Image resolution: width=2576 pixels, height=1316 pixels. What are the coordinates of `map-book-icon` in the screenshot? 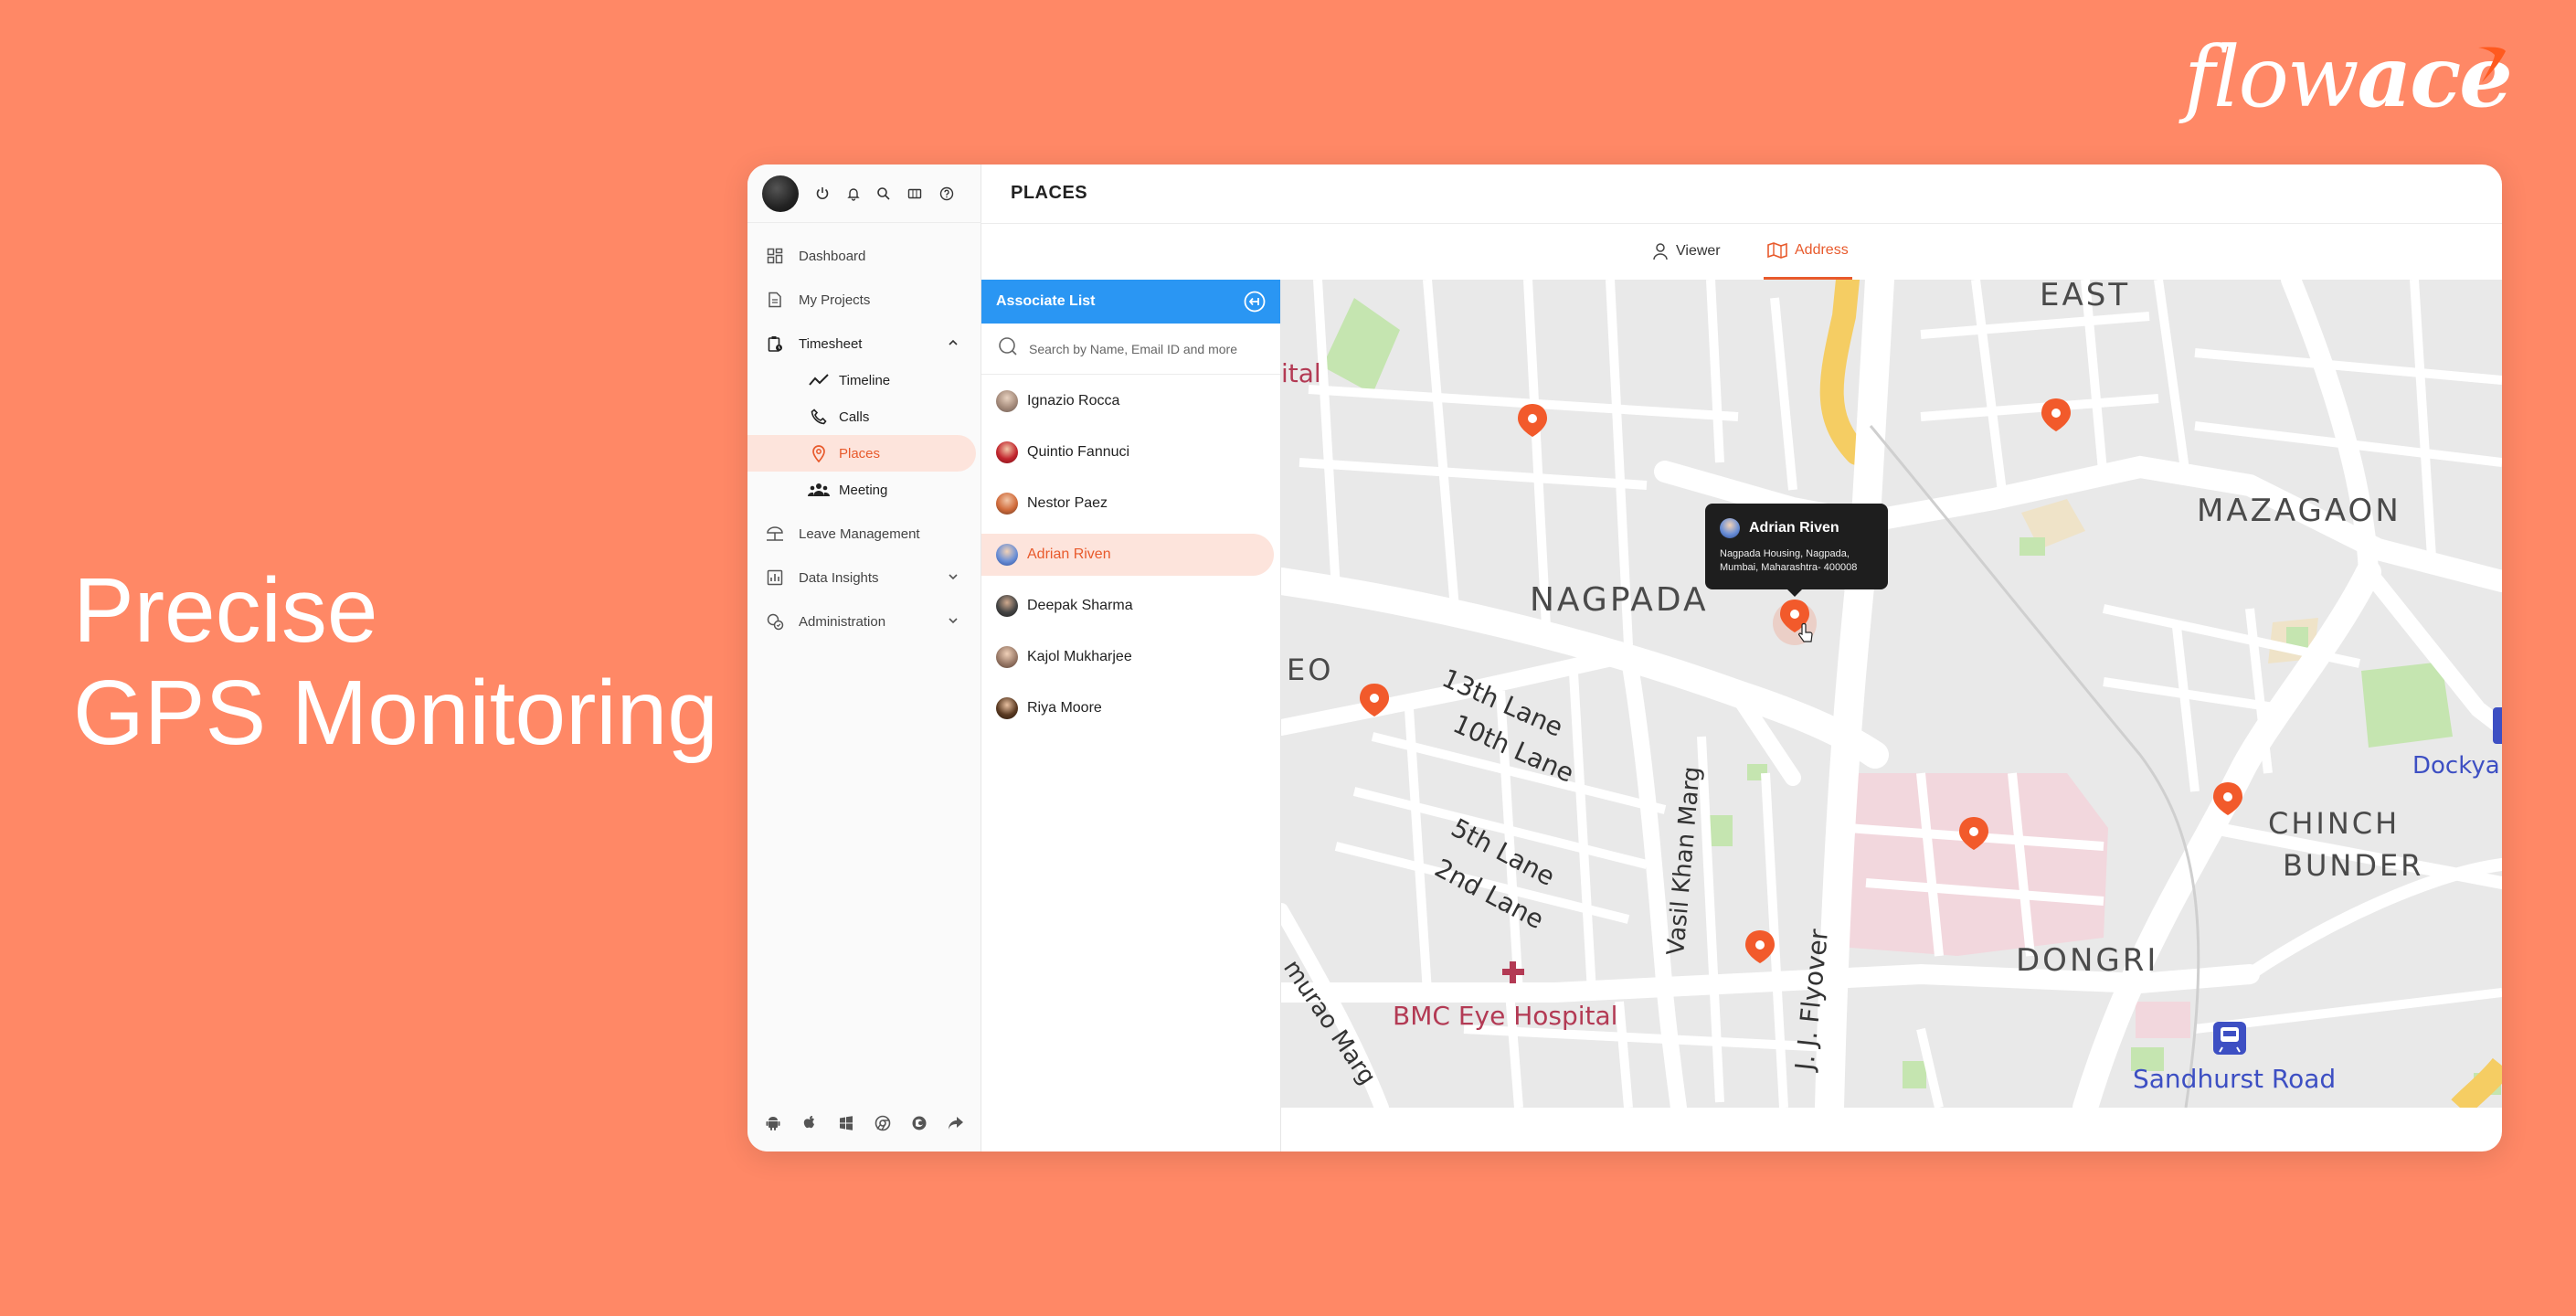 It's located at (1777, 250).